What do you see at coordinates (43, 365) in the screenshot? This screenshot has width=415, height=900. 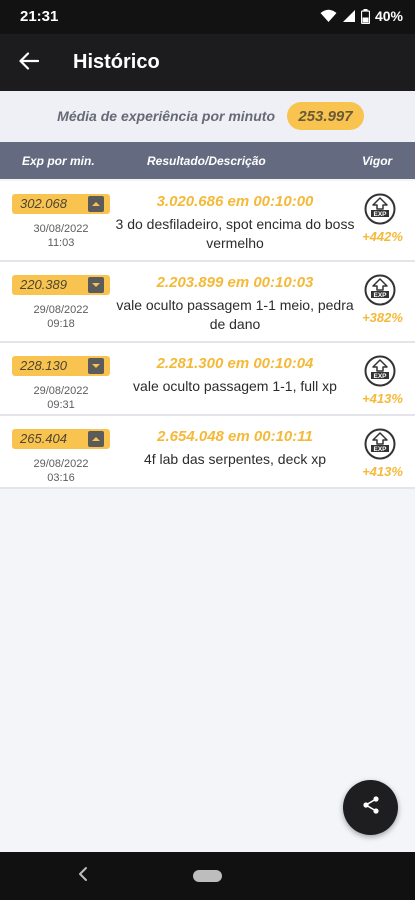 I see `exp-per-minute-value: 228.130` at bounding box center [43, 365].